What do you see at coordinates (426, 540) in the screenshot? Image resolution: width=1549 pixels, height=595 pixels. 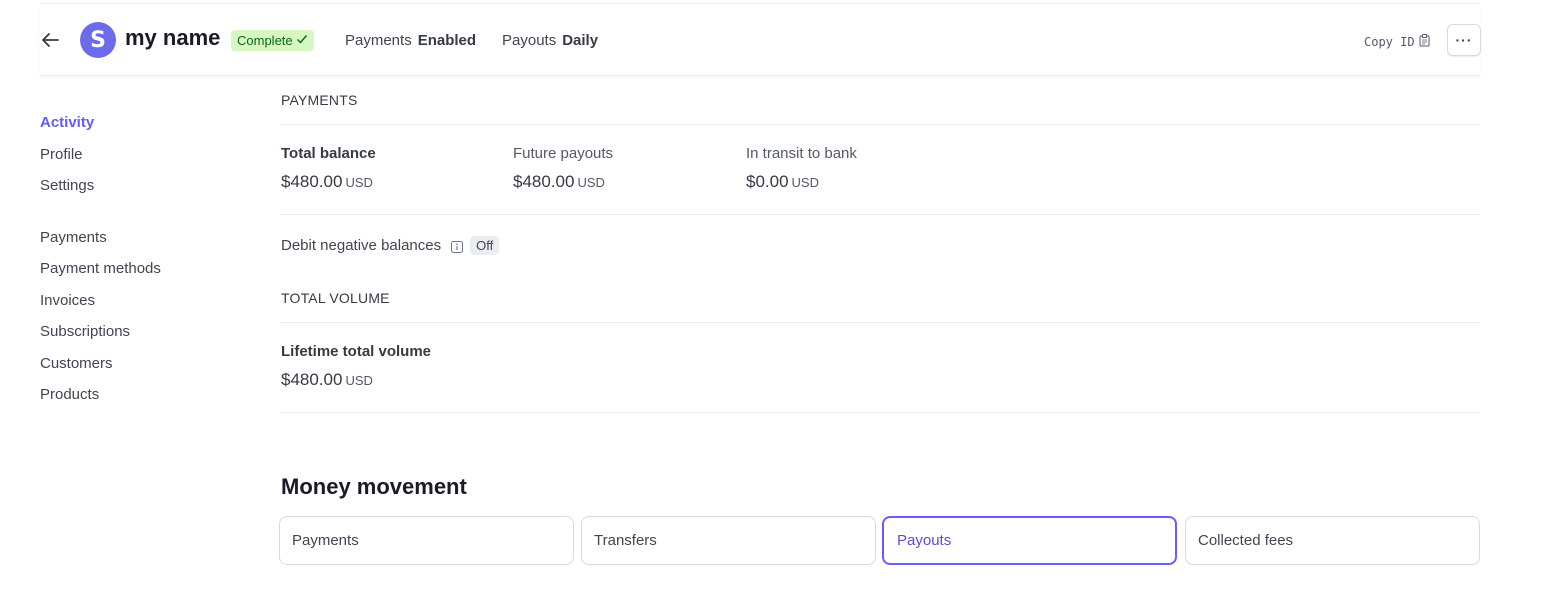 I see `tab-payments: Payments` at bounding box center [426, 540].